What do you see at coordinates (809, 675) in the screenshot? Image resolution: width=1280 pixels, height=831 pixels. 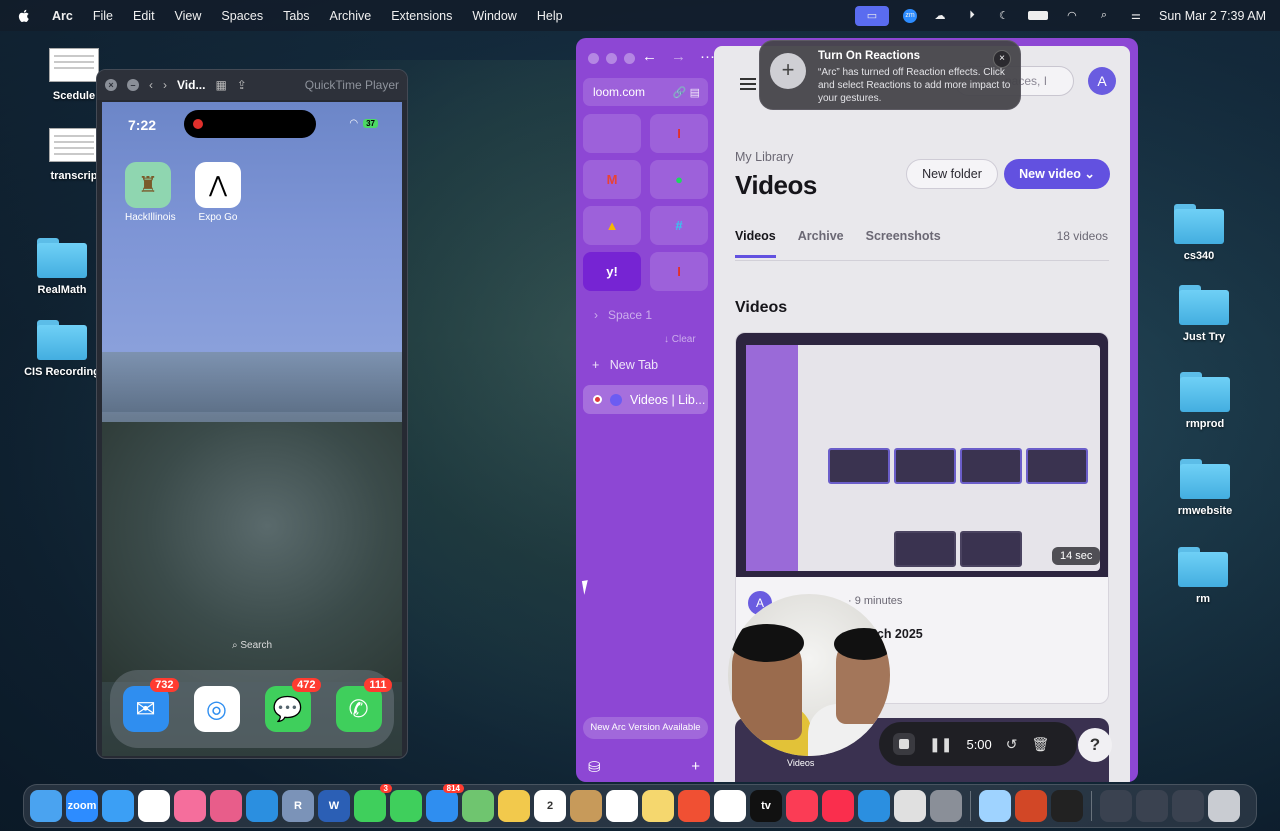 I see `camera-bubble` at bounding box center [809, 675].